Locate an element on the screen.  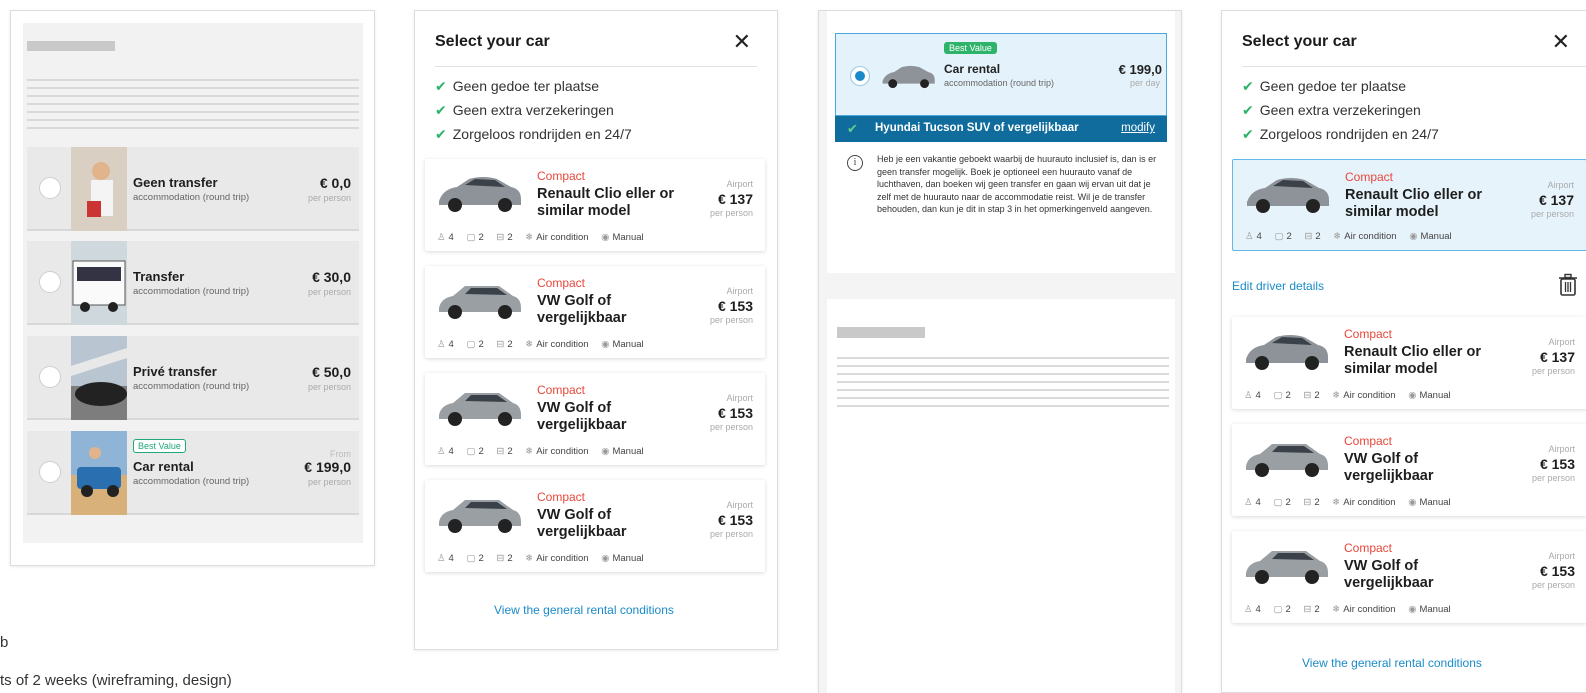
option-price: € 0,0 is located at coordinates (335, 183).